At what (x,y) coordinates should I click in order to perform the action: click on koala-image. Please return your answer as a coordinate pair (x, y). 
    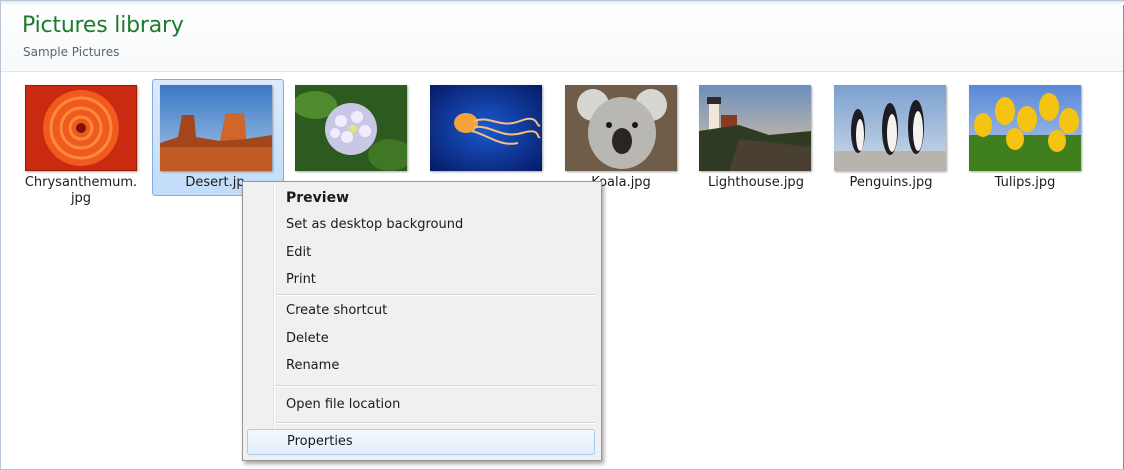
    Looking at the image, I should click on (621, 128).